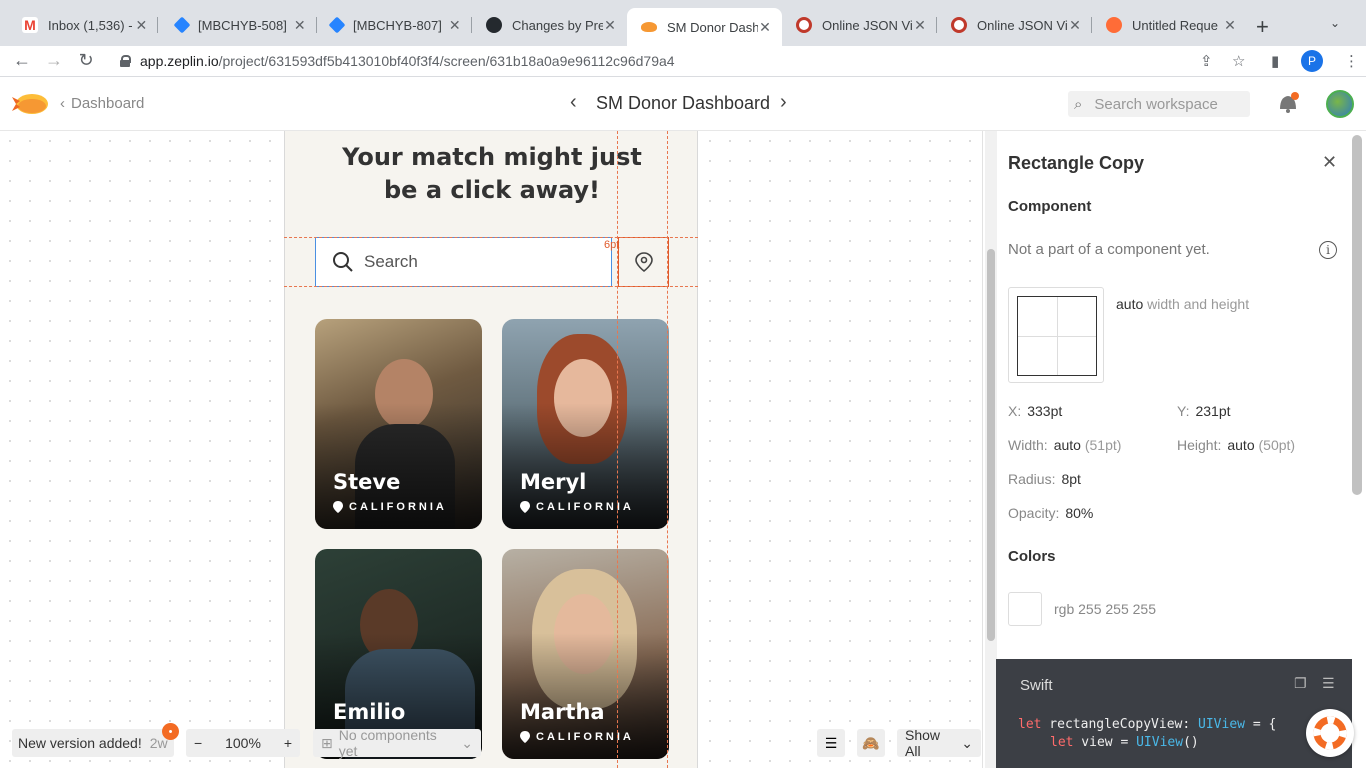  What do you see at coordinates (492, 190) in the screenshot?
I see `headline-line: be a click away!` at bounding box center [492, 190].